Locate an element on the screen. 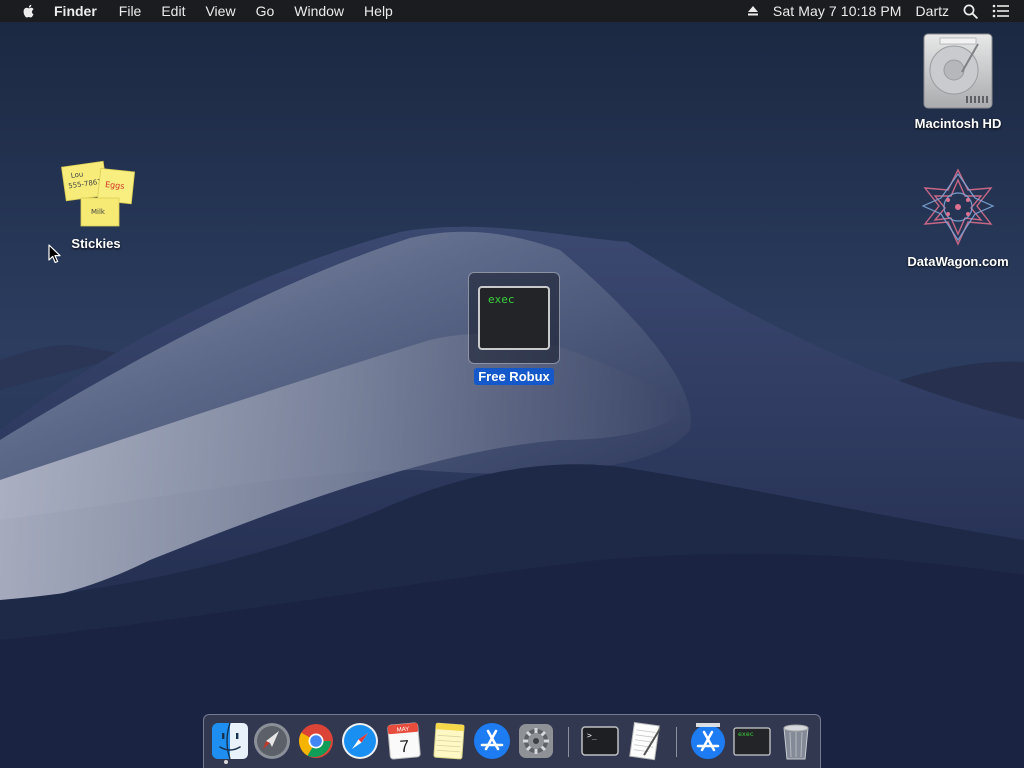 This screenshot has height=768, width=1024. menu-window: Window is located at coordinates (319, 11).